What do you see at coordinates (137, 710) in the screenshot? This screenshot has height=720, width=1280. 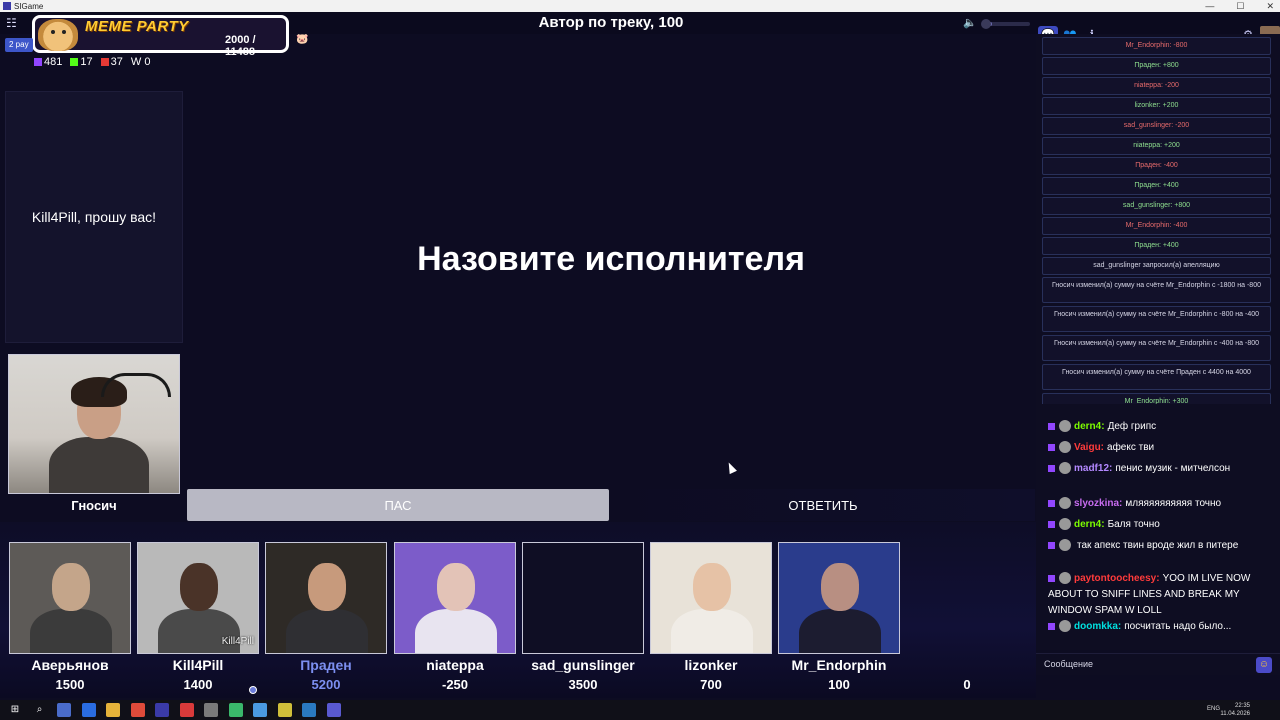 I see `chrome-icon` at bounding box center [137, 710].